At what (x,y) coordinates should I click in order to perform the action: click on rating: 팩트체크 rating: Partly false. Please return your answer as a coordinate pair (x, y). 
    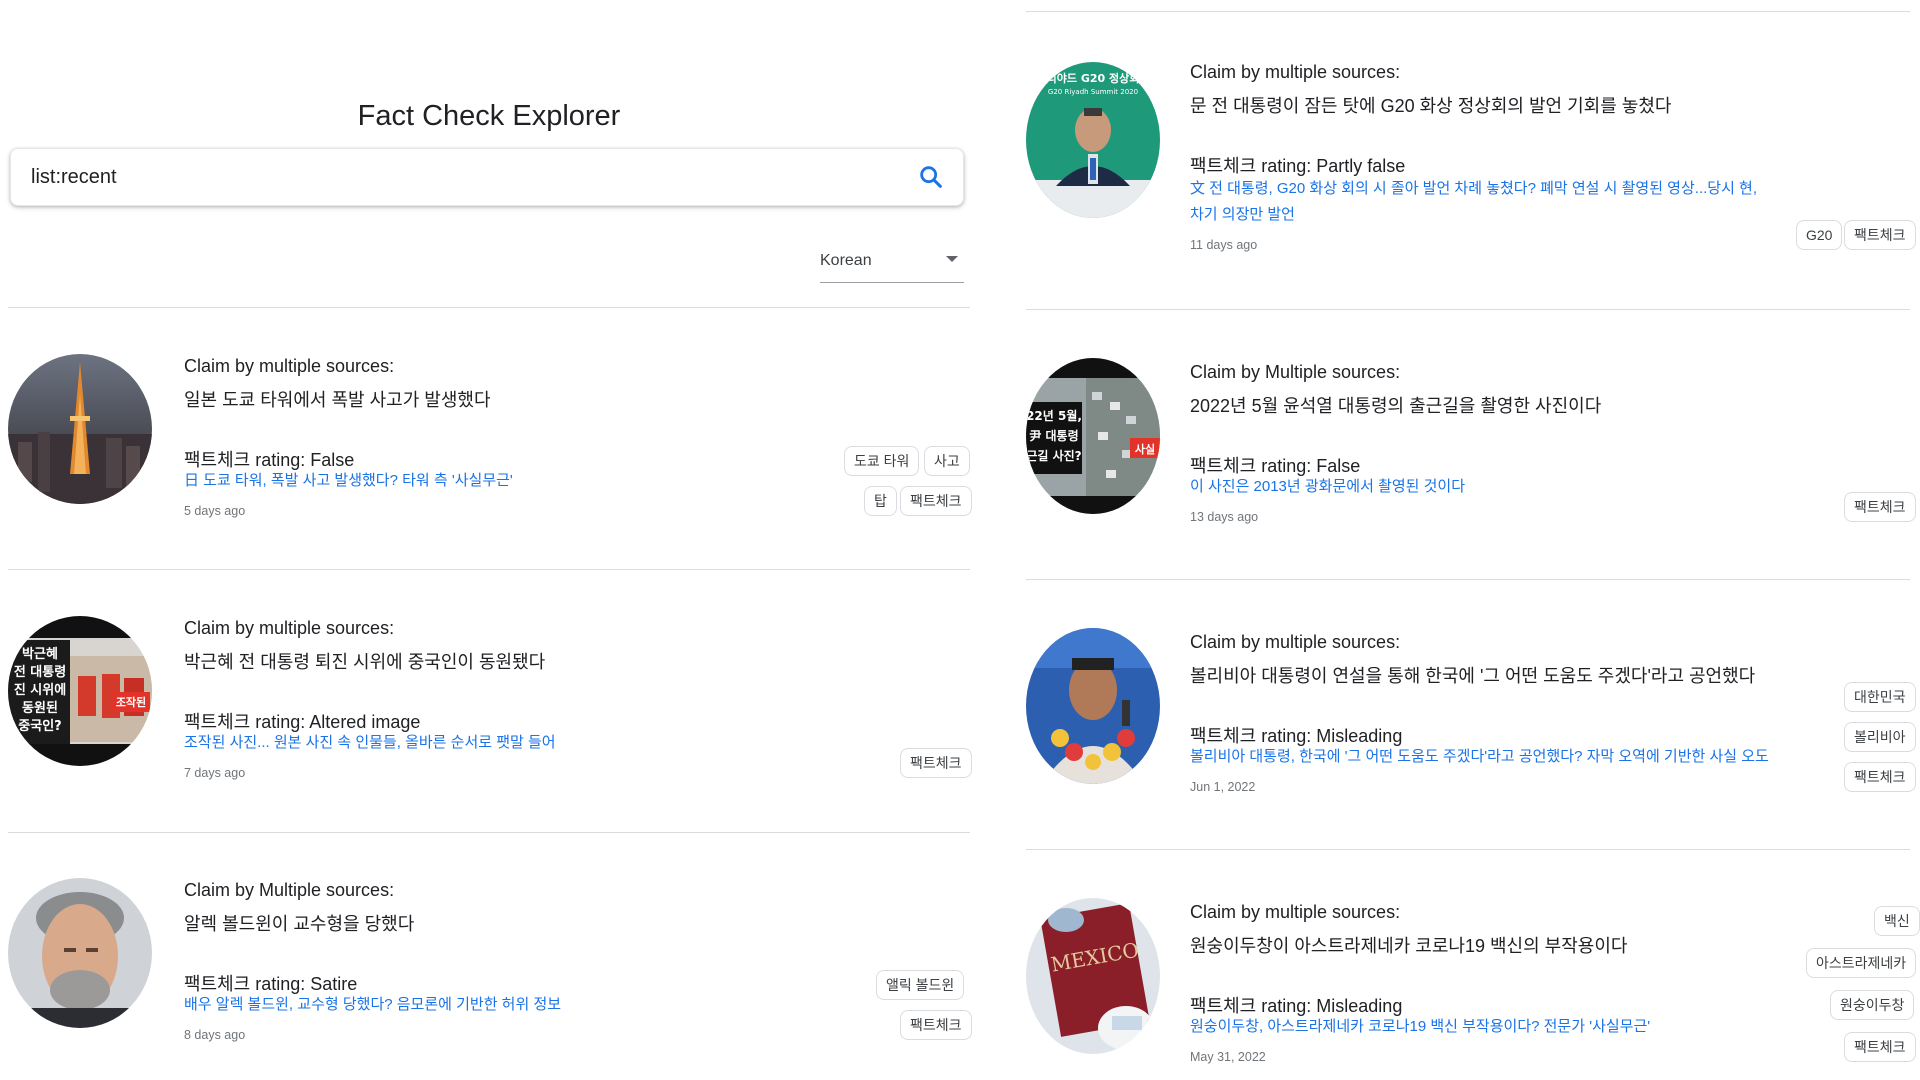
    Looking at the image, I should click on (1297, 165).